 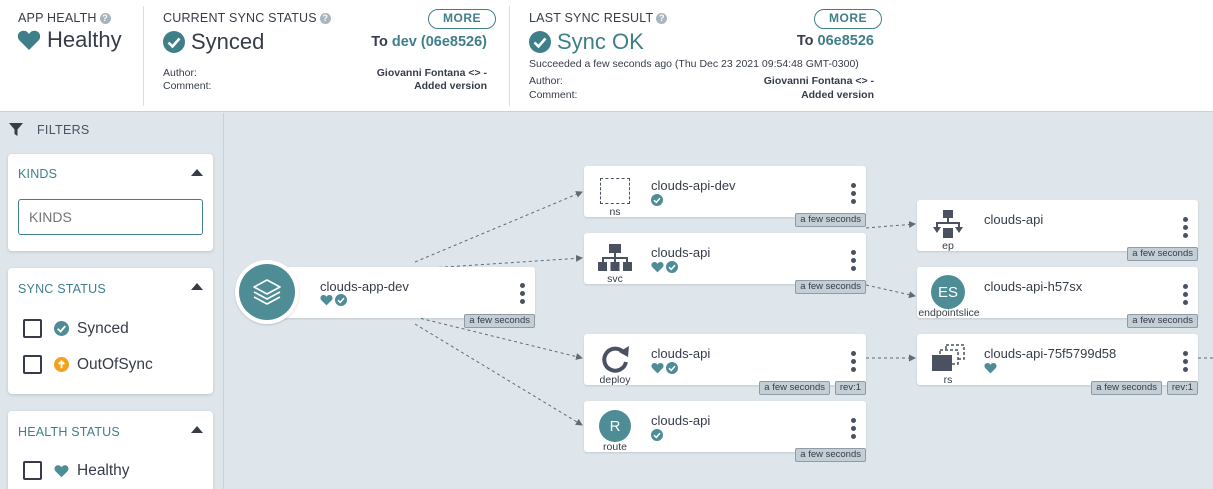 I want to click on app-icon, so click(x=267, y=292).